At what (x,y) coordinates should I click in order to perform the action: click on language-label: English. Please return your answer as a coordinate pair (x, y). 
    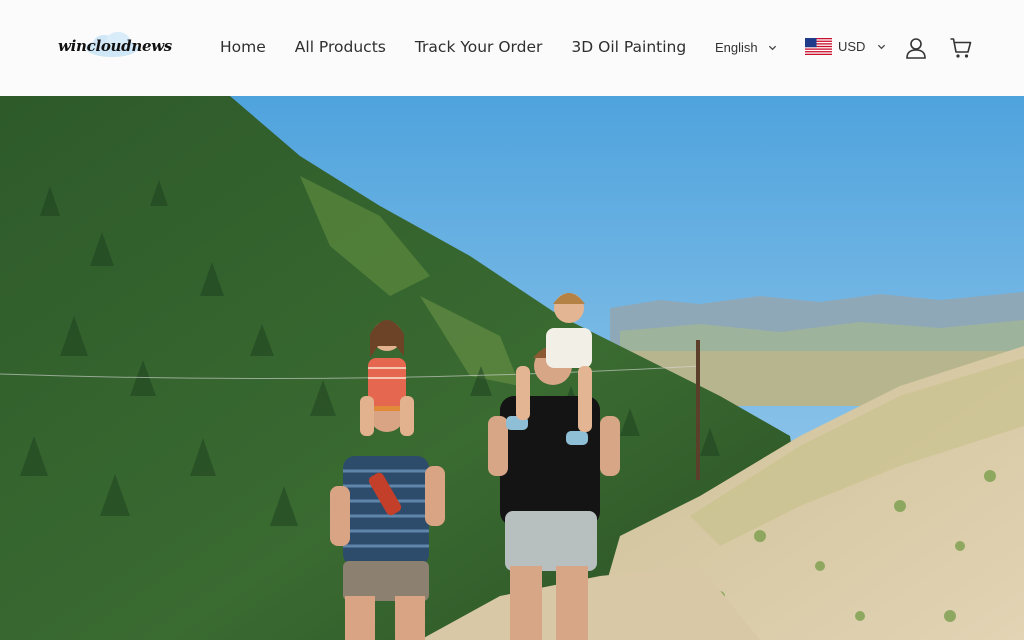
    Looking at the image, I should click on (736, 47).